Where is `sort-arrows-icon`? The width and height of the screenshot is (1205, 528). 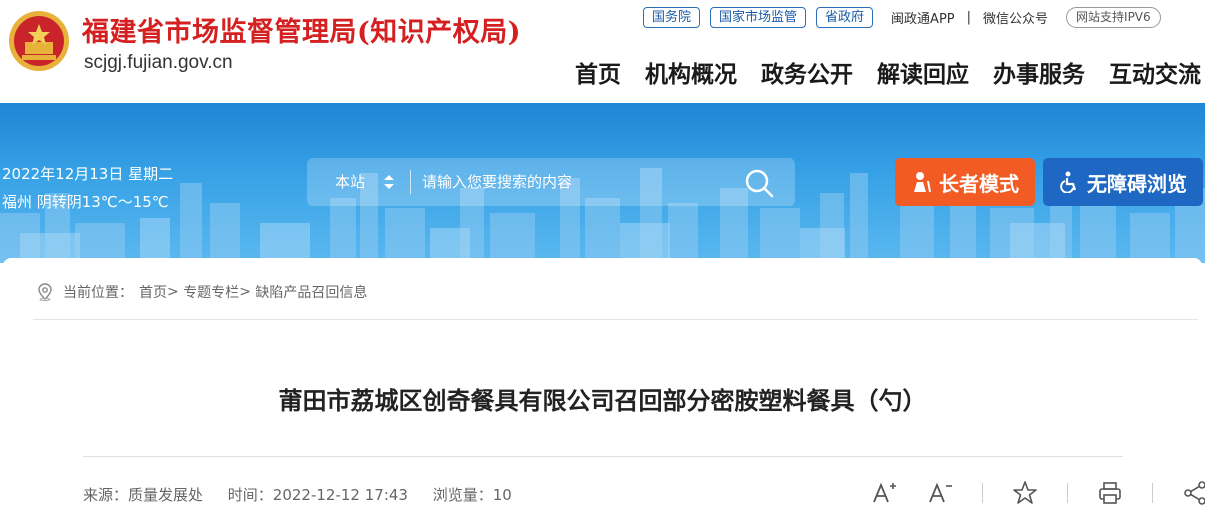 sort-arrows-icon is located at coordinates (389, 182).